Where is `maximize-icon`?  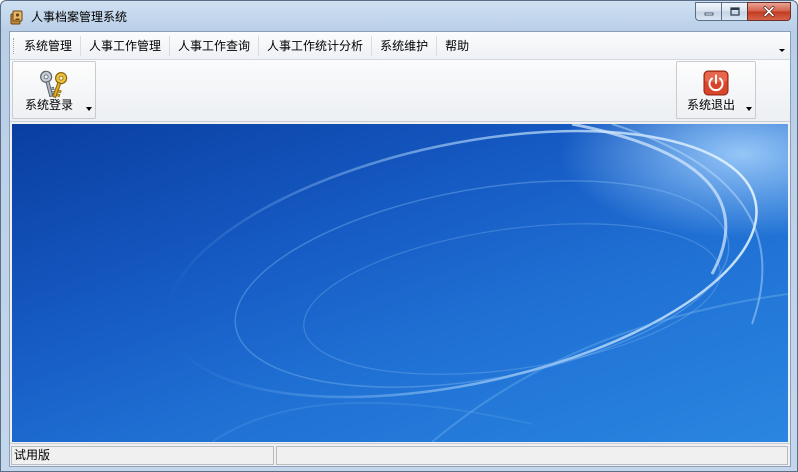
maximize-icon is located at coordinates (734, 11).